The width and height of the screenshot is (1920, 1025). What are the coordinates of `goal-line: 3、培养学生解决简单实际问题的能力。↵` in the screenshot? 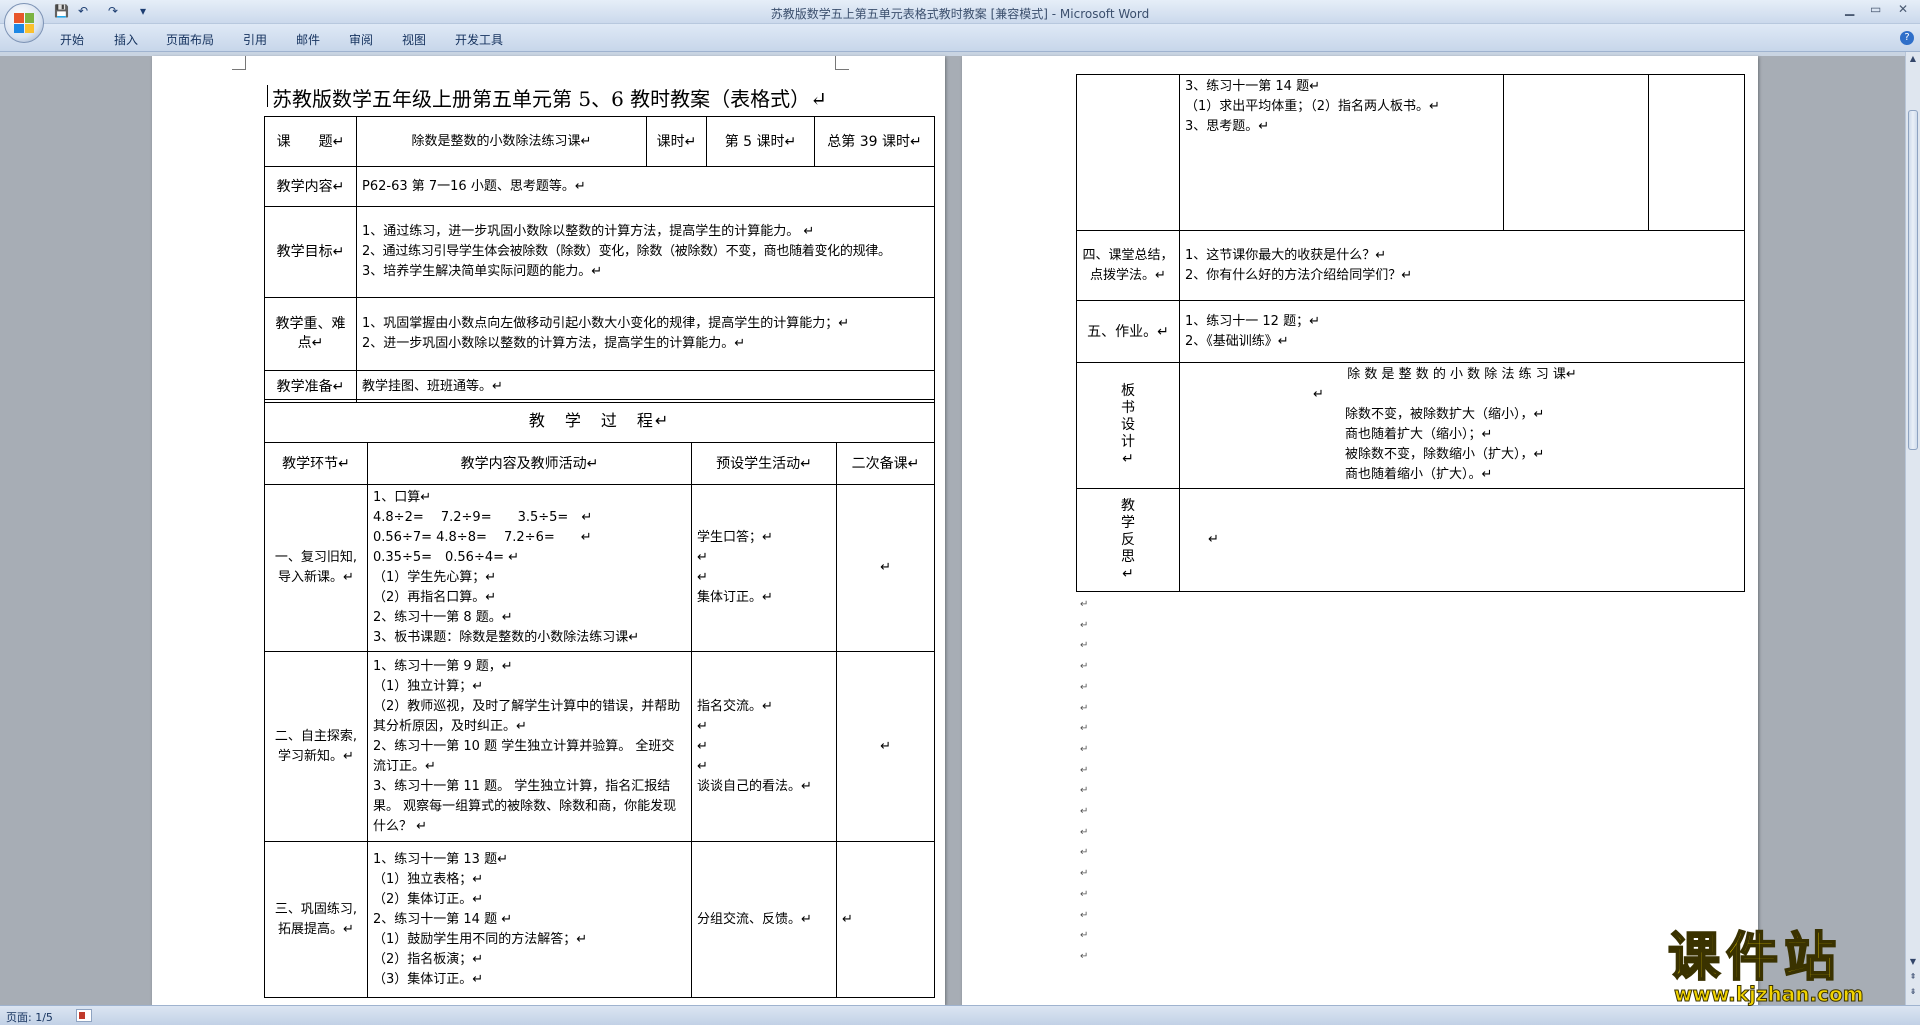 It's located at (482, 271).